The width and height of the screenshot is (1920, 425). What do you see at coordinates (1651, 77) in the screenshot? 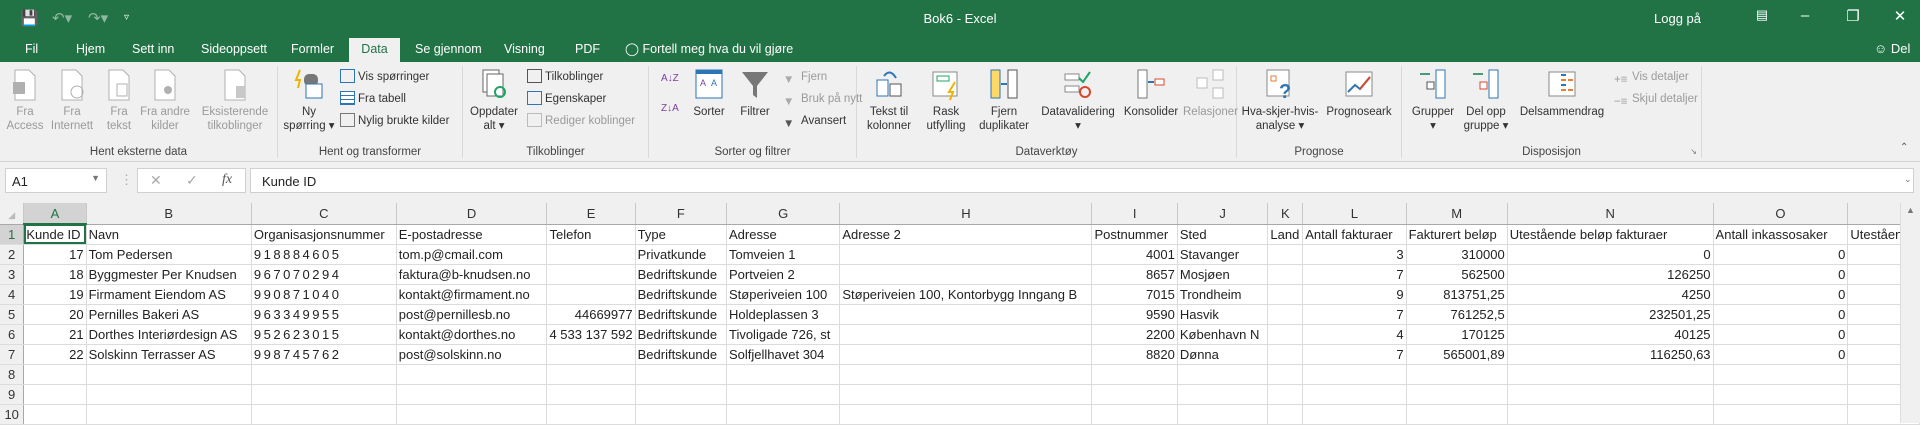
I see `show-detail-button: +≡ Vis detaljer` at bounding box center [1651, 77].